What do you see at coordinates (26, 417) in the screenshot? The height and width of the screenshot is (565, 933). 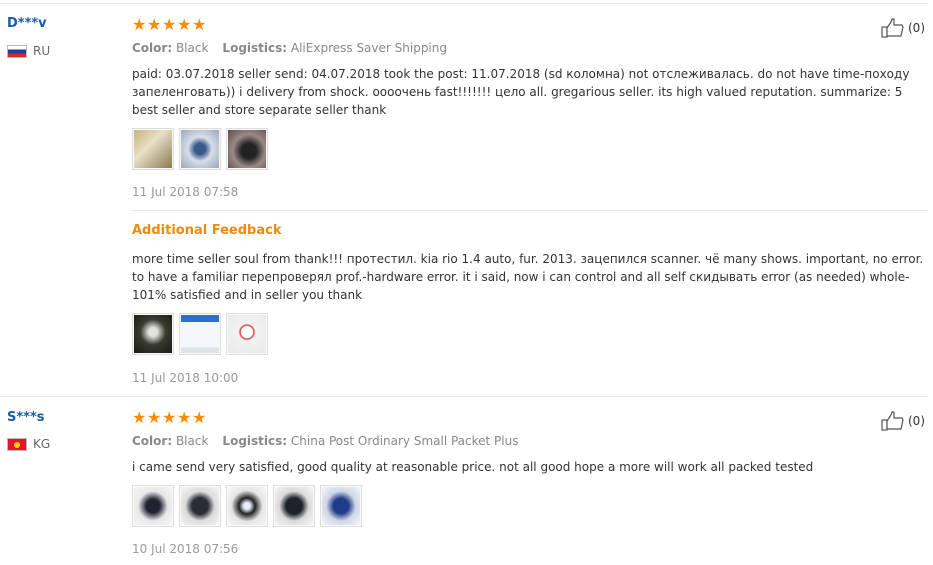 I see `reviewer-name: S***s` at bounding box center [26, 417].